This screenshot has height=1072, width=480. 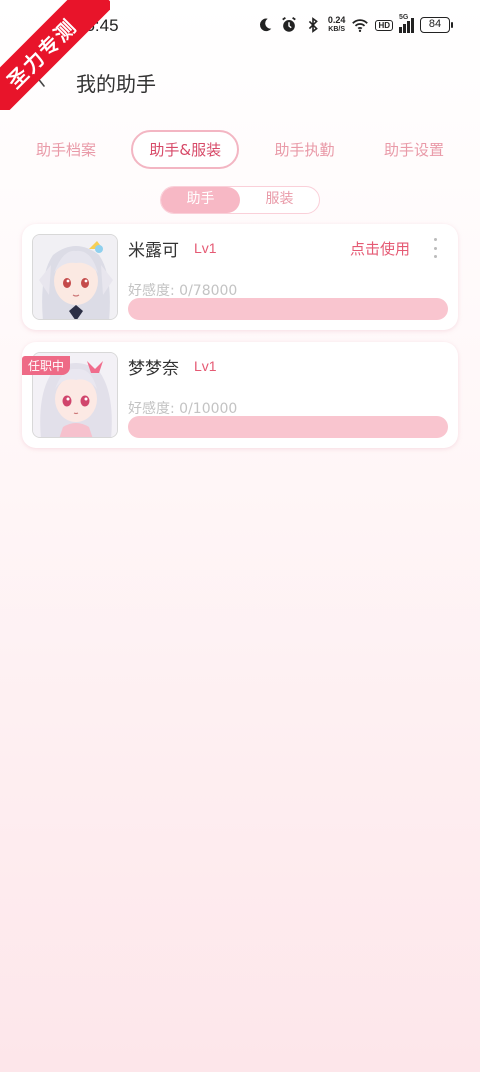 What do you see at coordinates (406, 23) in the screenshot?
I see `signal-icon: 5G` at bounding box center [406, 23].